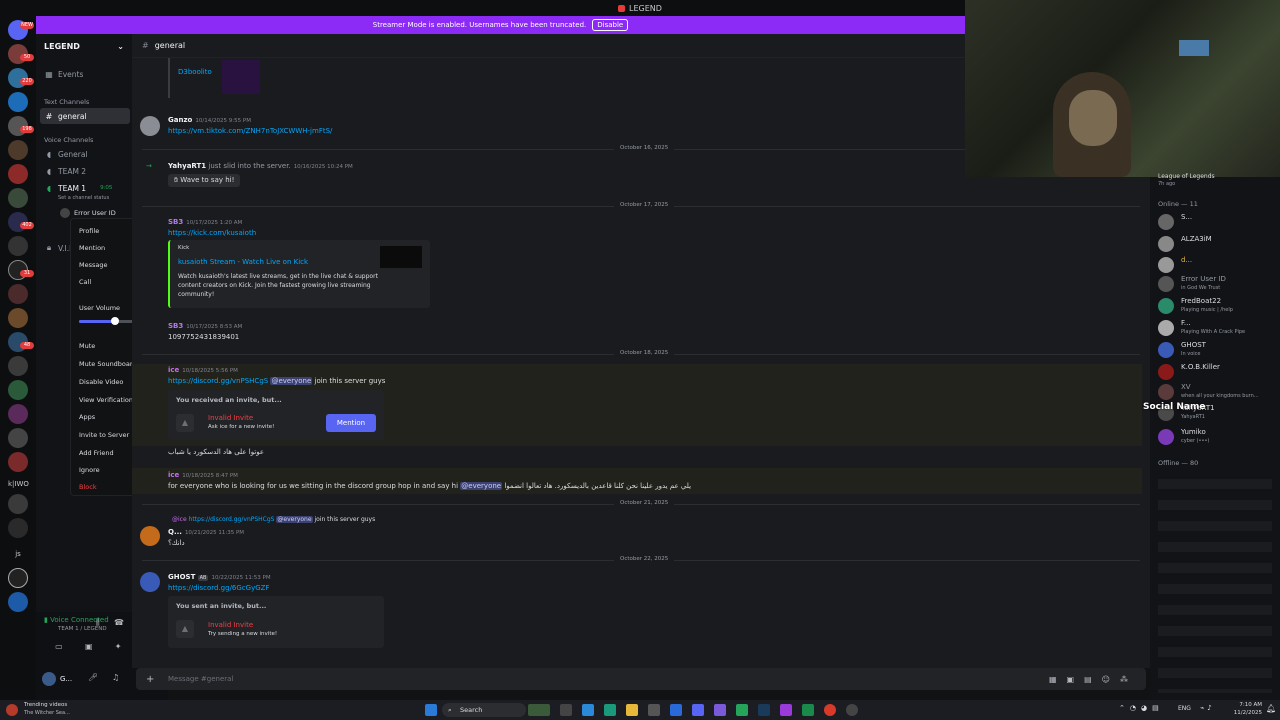 This screenshot has width=1280, height=720. Describe the element at coordinates (66, 102) in the screenshot. I see `text-channels-category: Text Channels` at that location.